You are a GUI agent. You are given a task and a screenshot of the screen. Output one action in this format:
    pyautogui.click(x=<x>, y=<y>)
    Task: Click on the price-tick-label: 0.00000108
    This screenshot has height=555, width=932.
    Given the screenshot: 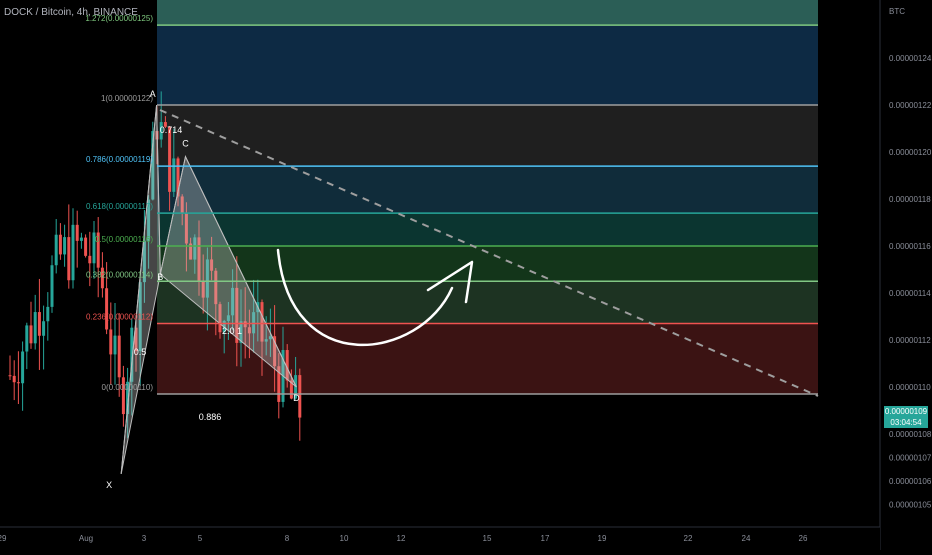 What is the action you would take?
    pyautogui.click(x=910, y=434)
    